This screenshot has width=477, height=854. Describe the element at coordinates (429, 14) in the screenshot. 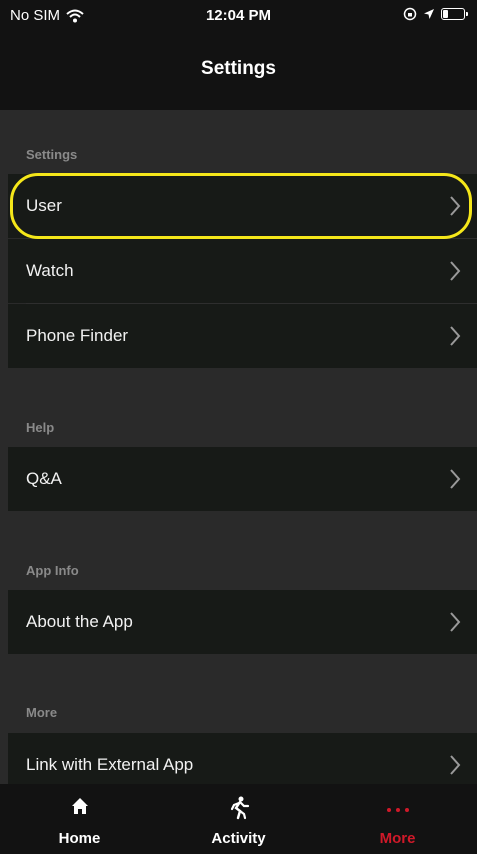

I see `location-arrow-icon` at that location.